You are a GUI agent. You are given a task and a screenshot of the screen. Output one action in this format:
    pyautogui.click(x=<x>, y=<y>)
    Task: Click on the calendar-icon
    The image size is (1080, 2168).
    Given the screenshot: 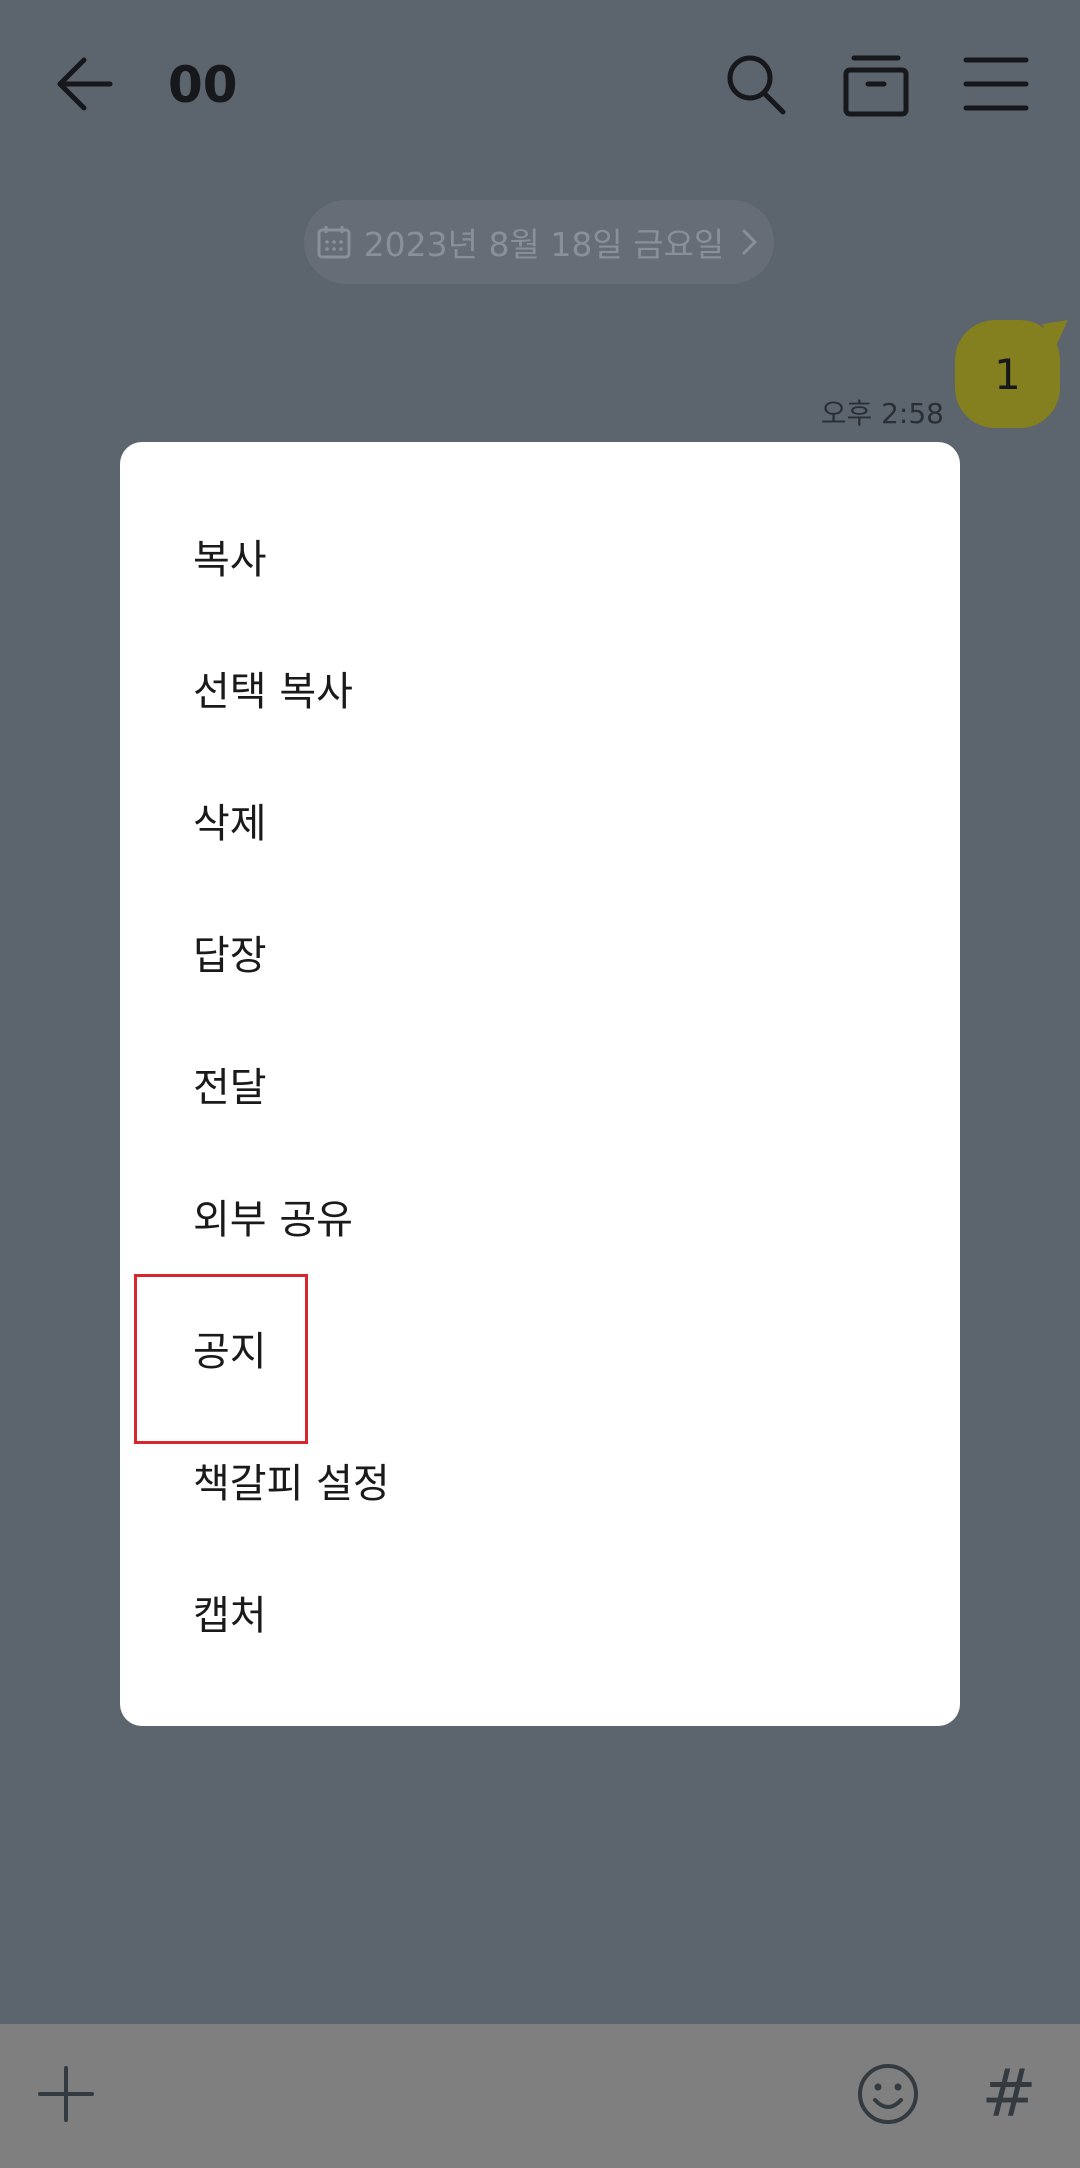 What is the action you would take?
    pyautogui.click(x=334, y=242)
    